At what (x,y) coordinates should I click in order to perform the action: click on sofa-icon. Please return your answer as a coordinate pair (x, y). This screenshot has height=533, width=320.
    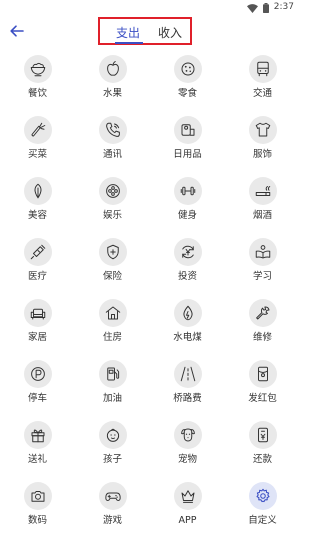
    Looking at the image, I should click on (37, 314).